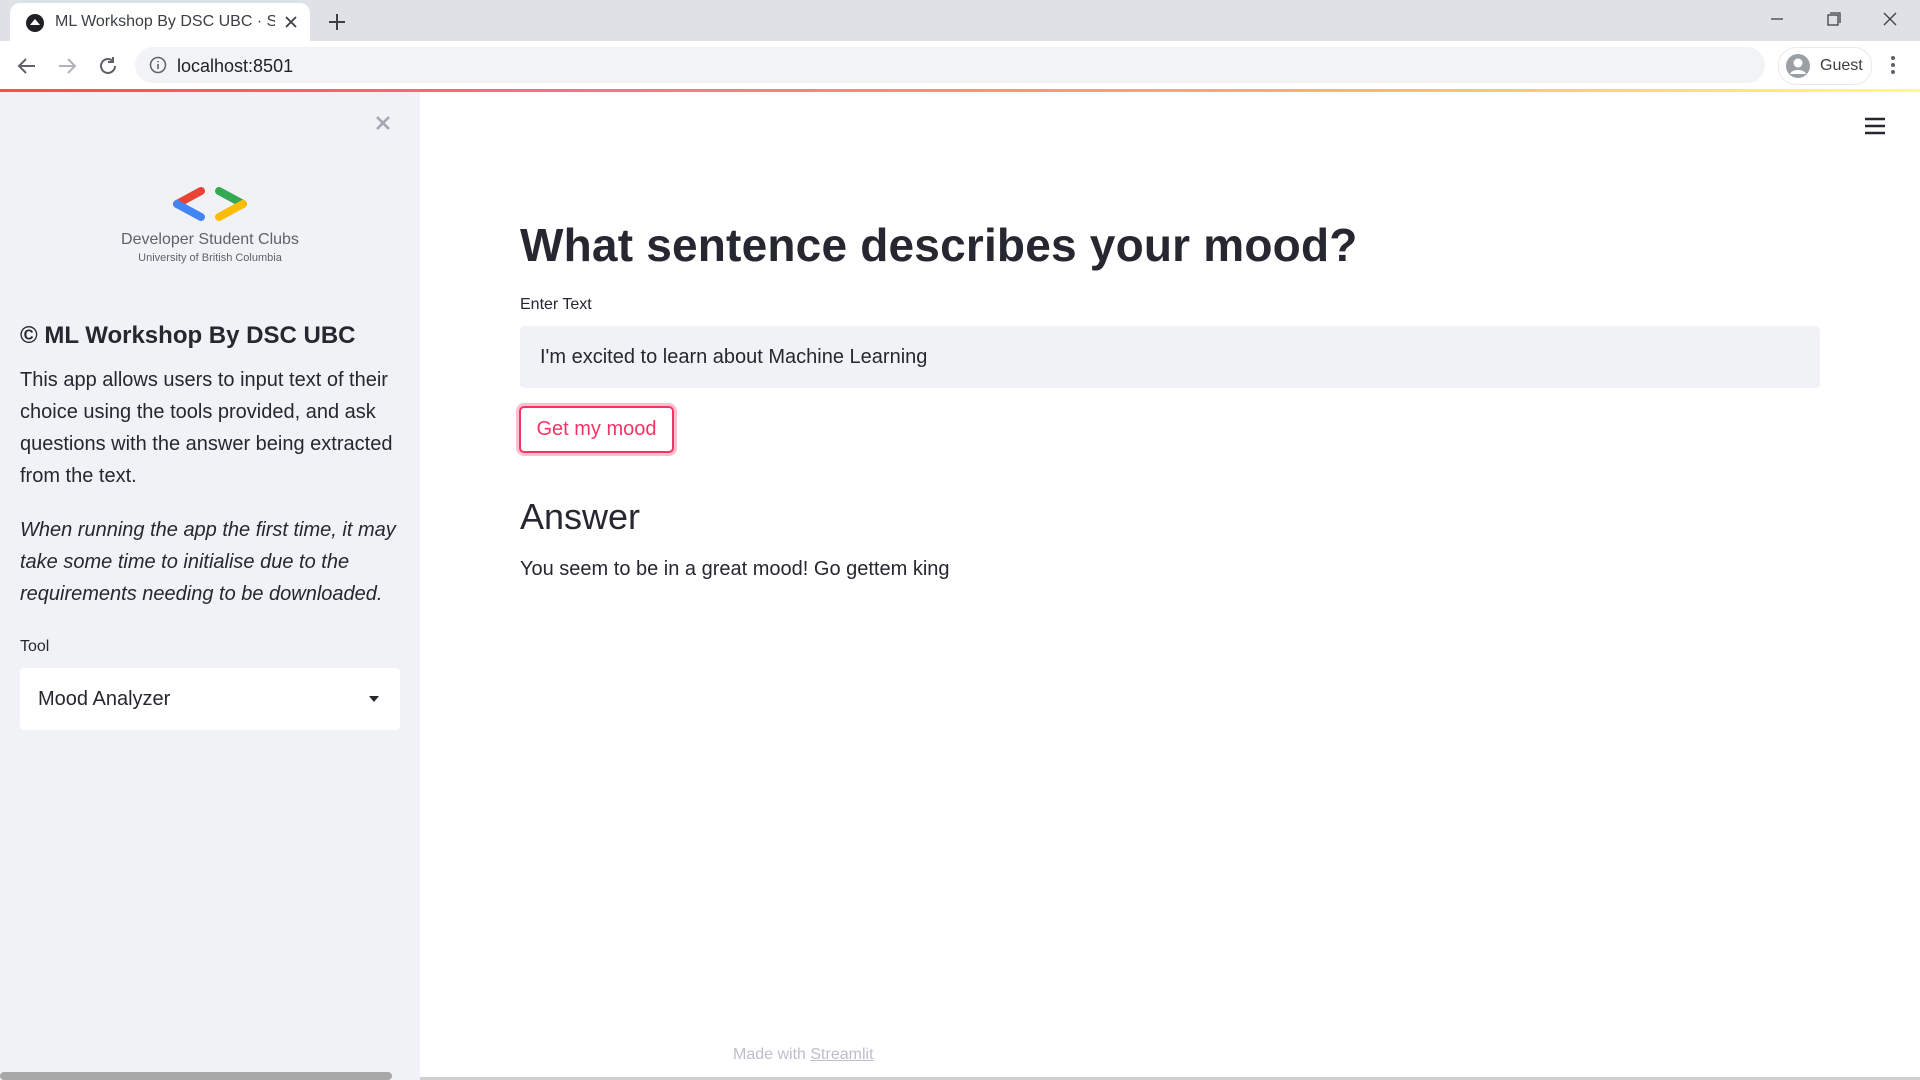 Image resolution: width=1920 pixels, height=1080 pixels. What do you see at coordinates (1875, 126) in the screenshot?
I see `hamburger-menu-icon` at bounding box center [1875, 126].